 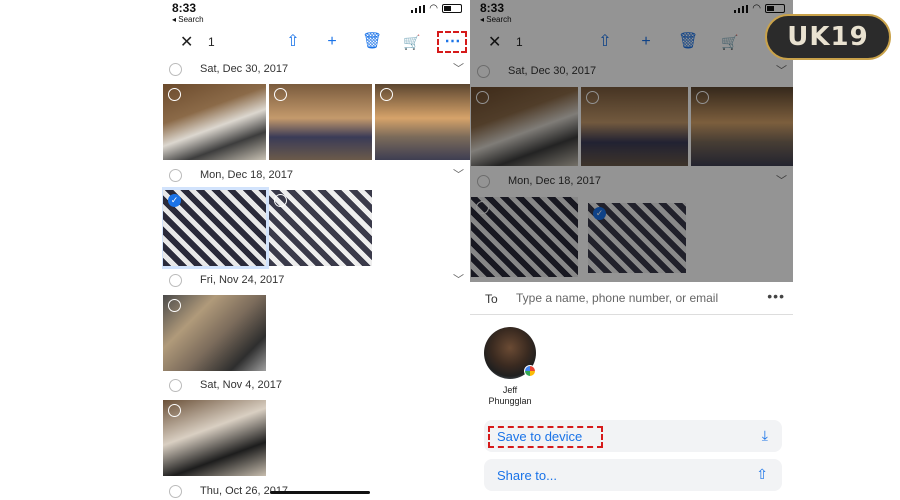 What do you see at coordinates (316, 43) in the screenshot?
I see `selection-toolbar: ✕ 1 ⇧ + 🗑 🛒 ⋯` at bounding box center [316, 43].